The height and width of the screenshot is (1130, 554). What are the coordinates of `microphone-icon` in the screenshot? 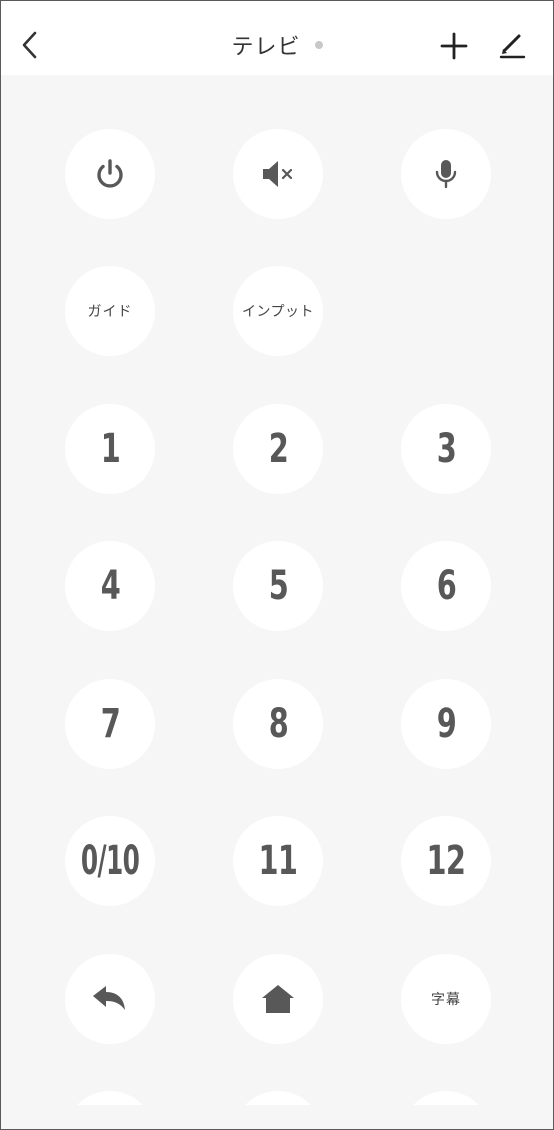 It's located at (446, 174).